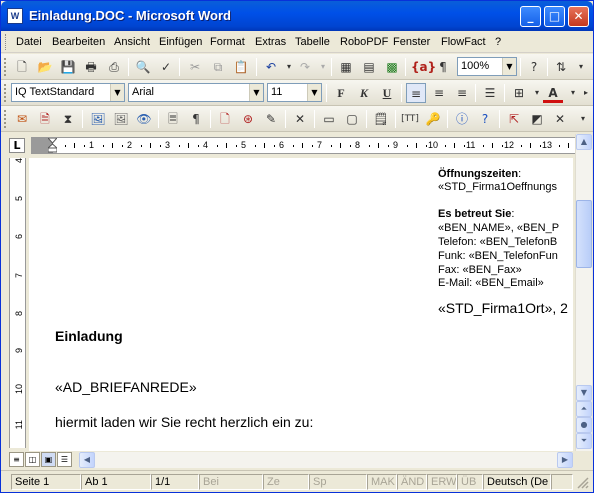 The width and height of the screenshot is (594, 493). I want to click on redo-dropdown-icon: ▾, so click(323, 67).